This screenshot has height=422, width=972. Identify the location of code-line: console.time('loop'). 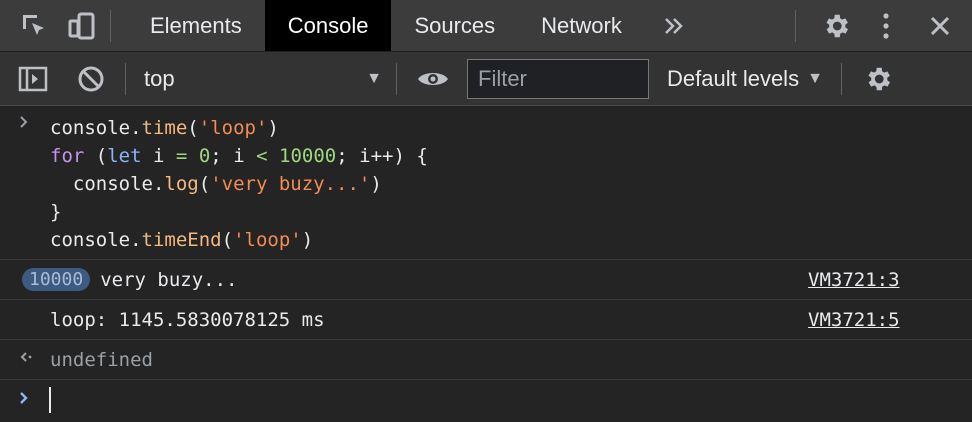
(164, 128).